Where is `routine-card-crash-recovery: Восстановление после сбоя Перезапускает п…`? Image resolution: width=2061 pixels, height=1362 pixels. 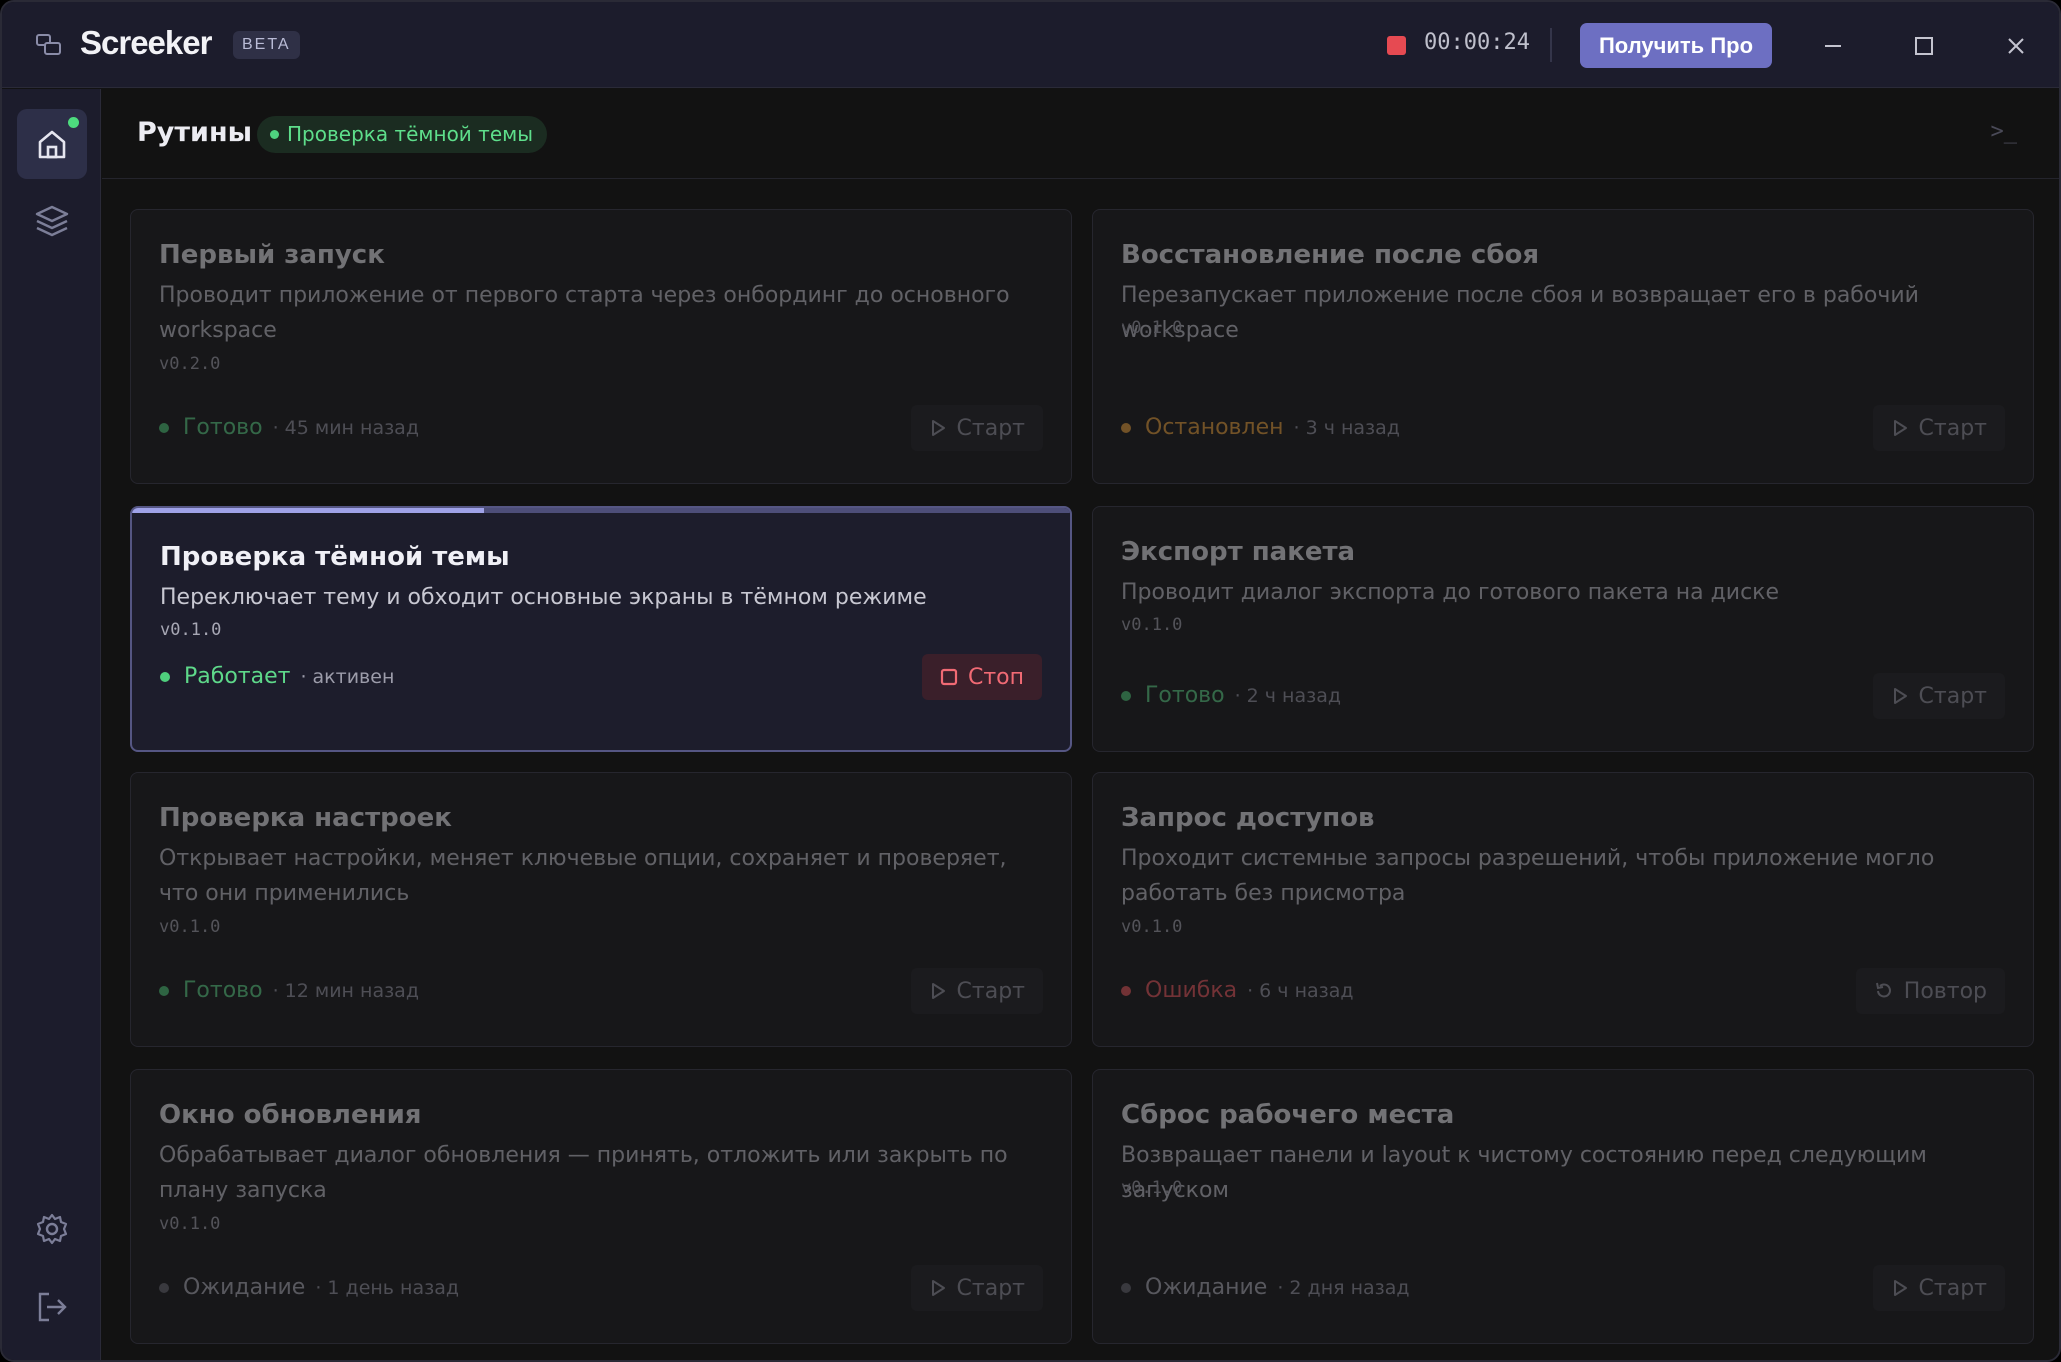 routine-card-crash-recovery: Восстановление после сбоя Перезапускает п… is located at coordinates (1563, 346).